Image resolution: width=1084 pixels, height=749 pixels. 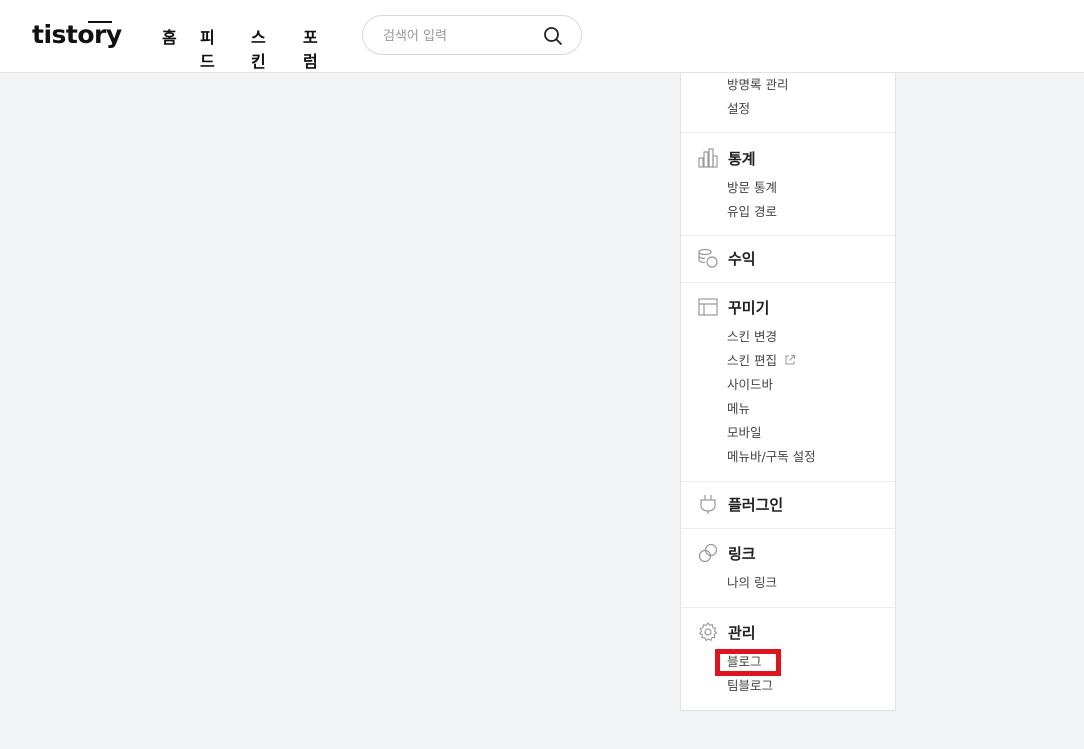 What do you see at coordinates (458, 36) in the screenshot?
I see `search-input` at bounding box center [458, 36].